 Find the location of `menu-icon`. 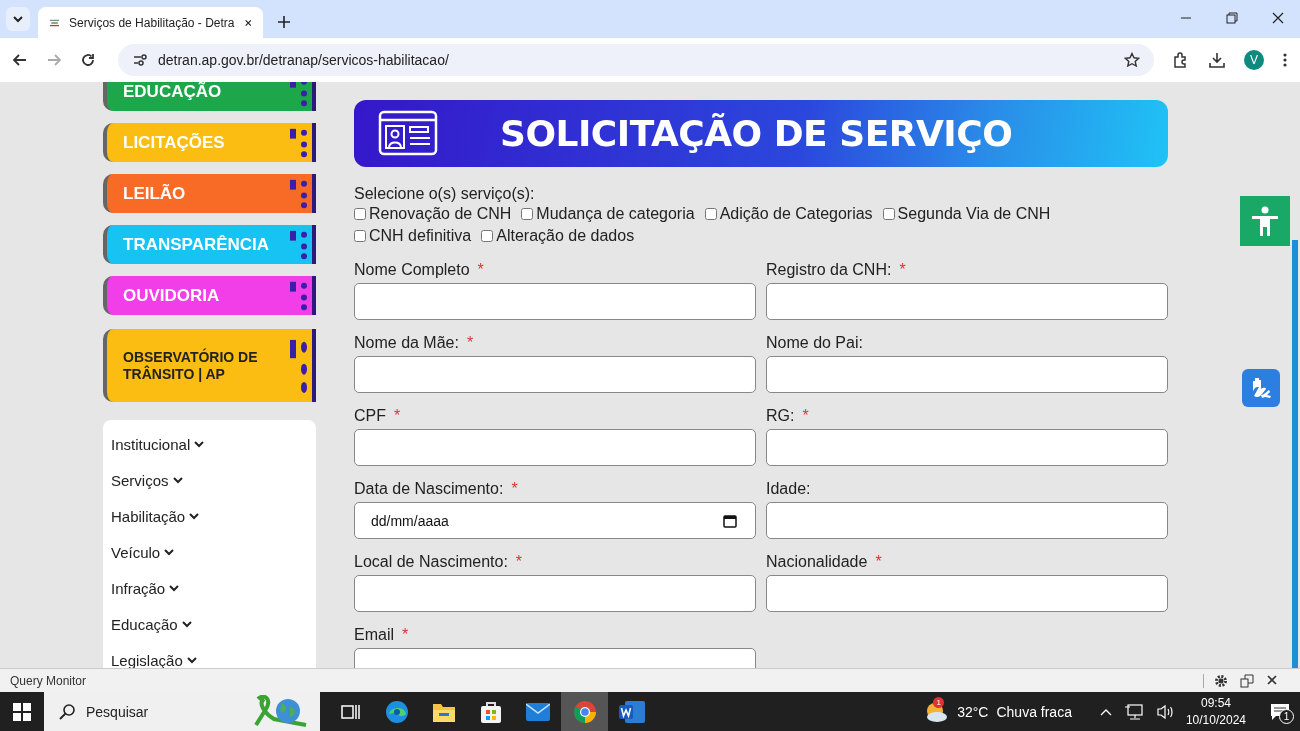

menu-icon is located at coordinates (1285, 60).